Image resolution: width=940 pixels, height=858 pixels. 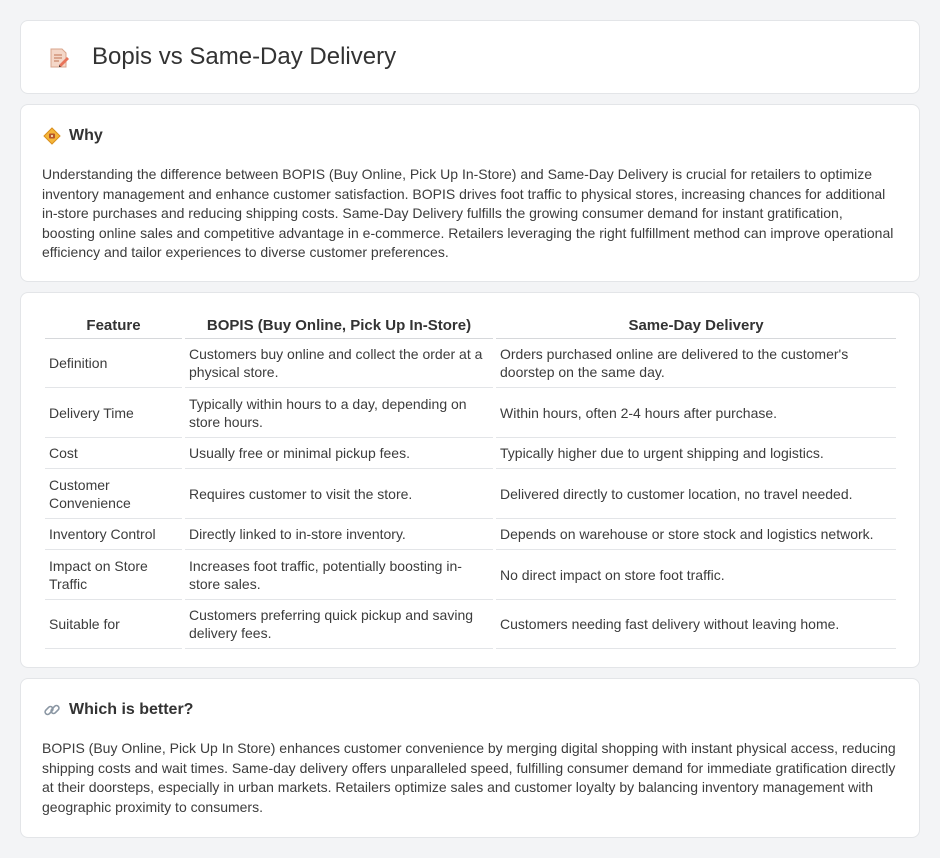 What do you see at coordinates (113, 363) in the screenshot?
I see `feature-cell: Definition` at bounding box center [113, 363].